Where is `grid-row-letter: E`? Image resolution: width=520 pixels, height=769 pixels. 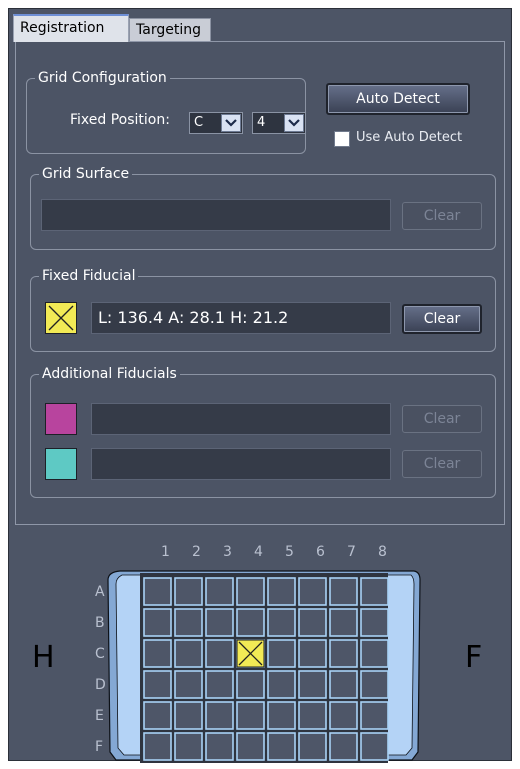 grid-row-letter: E is located at coordinates (99, 716).